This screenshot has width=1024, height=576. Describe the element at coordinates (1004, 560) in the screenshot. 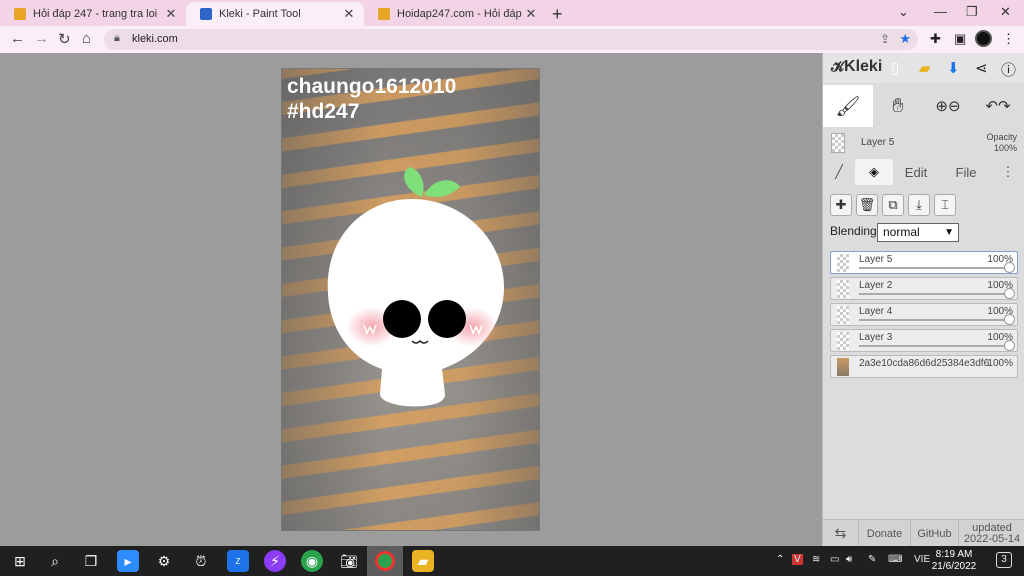

I see `notification-center-icon: 3` at that location.